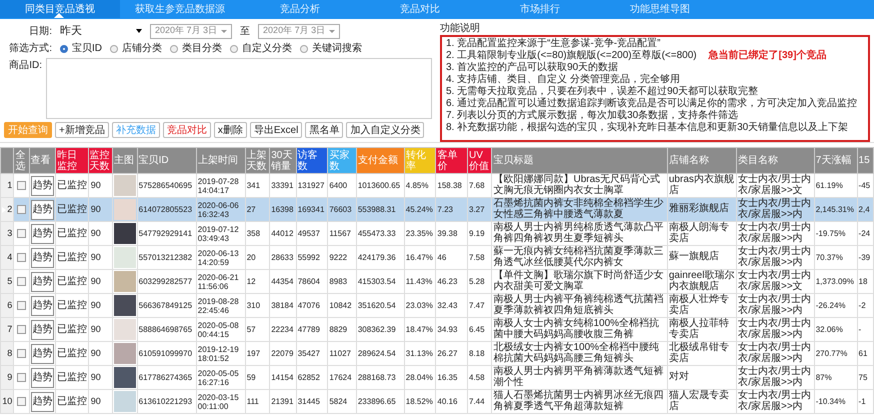 The image size is (874, 415). What do you see at coordinates (100, 402) in the screenshot?
I see `table-cell: 90` at bounding box center [100, 402].